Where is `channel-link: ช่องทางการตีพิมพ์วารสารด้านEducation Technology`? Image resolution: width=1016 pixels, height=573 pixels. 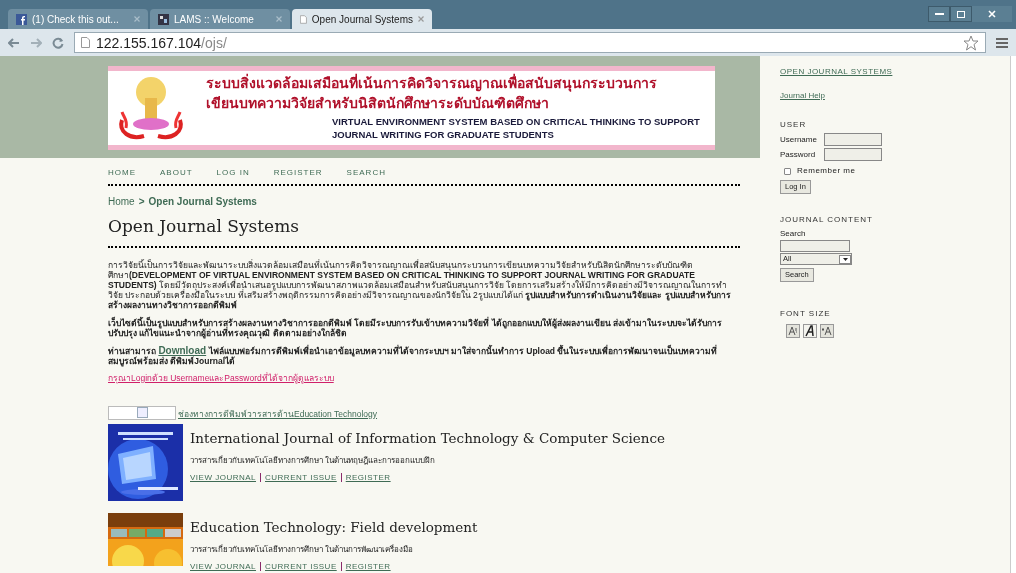 channel-link: ช่องทางการตีพิมพ์วารสารด้านEducation Technology is located at coordinates (278, 414).